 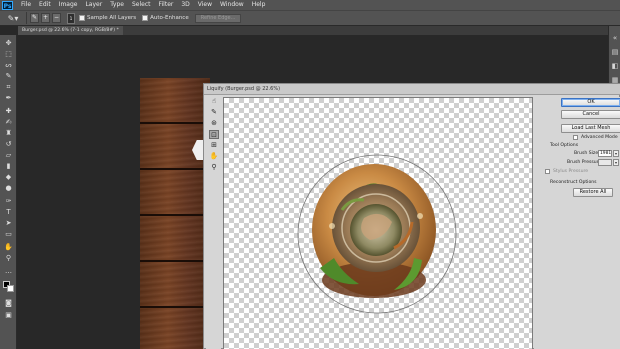 I want to click on document-tab-bar: Burger.psd @ 22.6% (7-1 copy, RGB/8#) *, so click(x=313, y=30).